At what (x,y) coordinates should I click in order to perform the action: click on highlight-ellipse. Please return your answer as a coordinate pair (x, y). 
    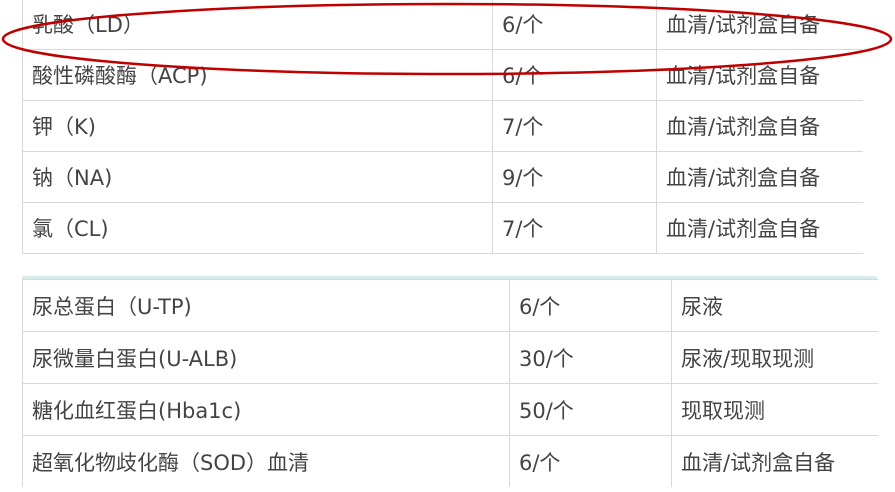
    Looking at the image, I should click on (447, 39).